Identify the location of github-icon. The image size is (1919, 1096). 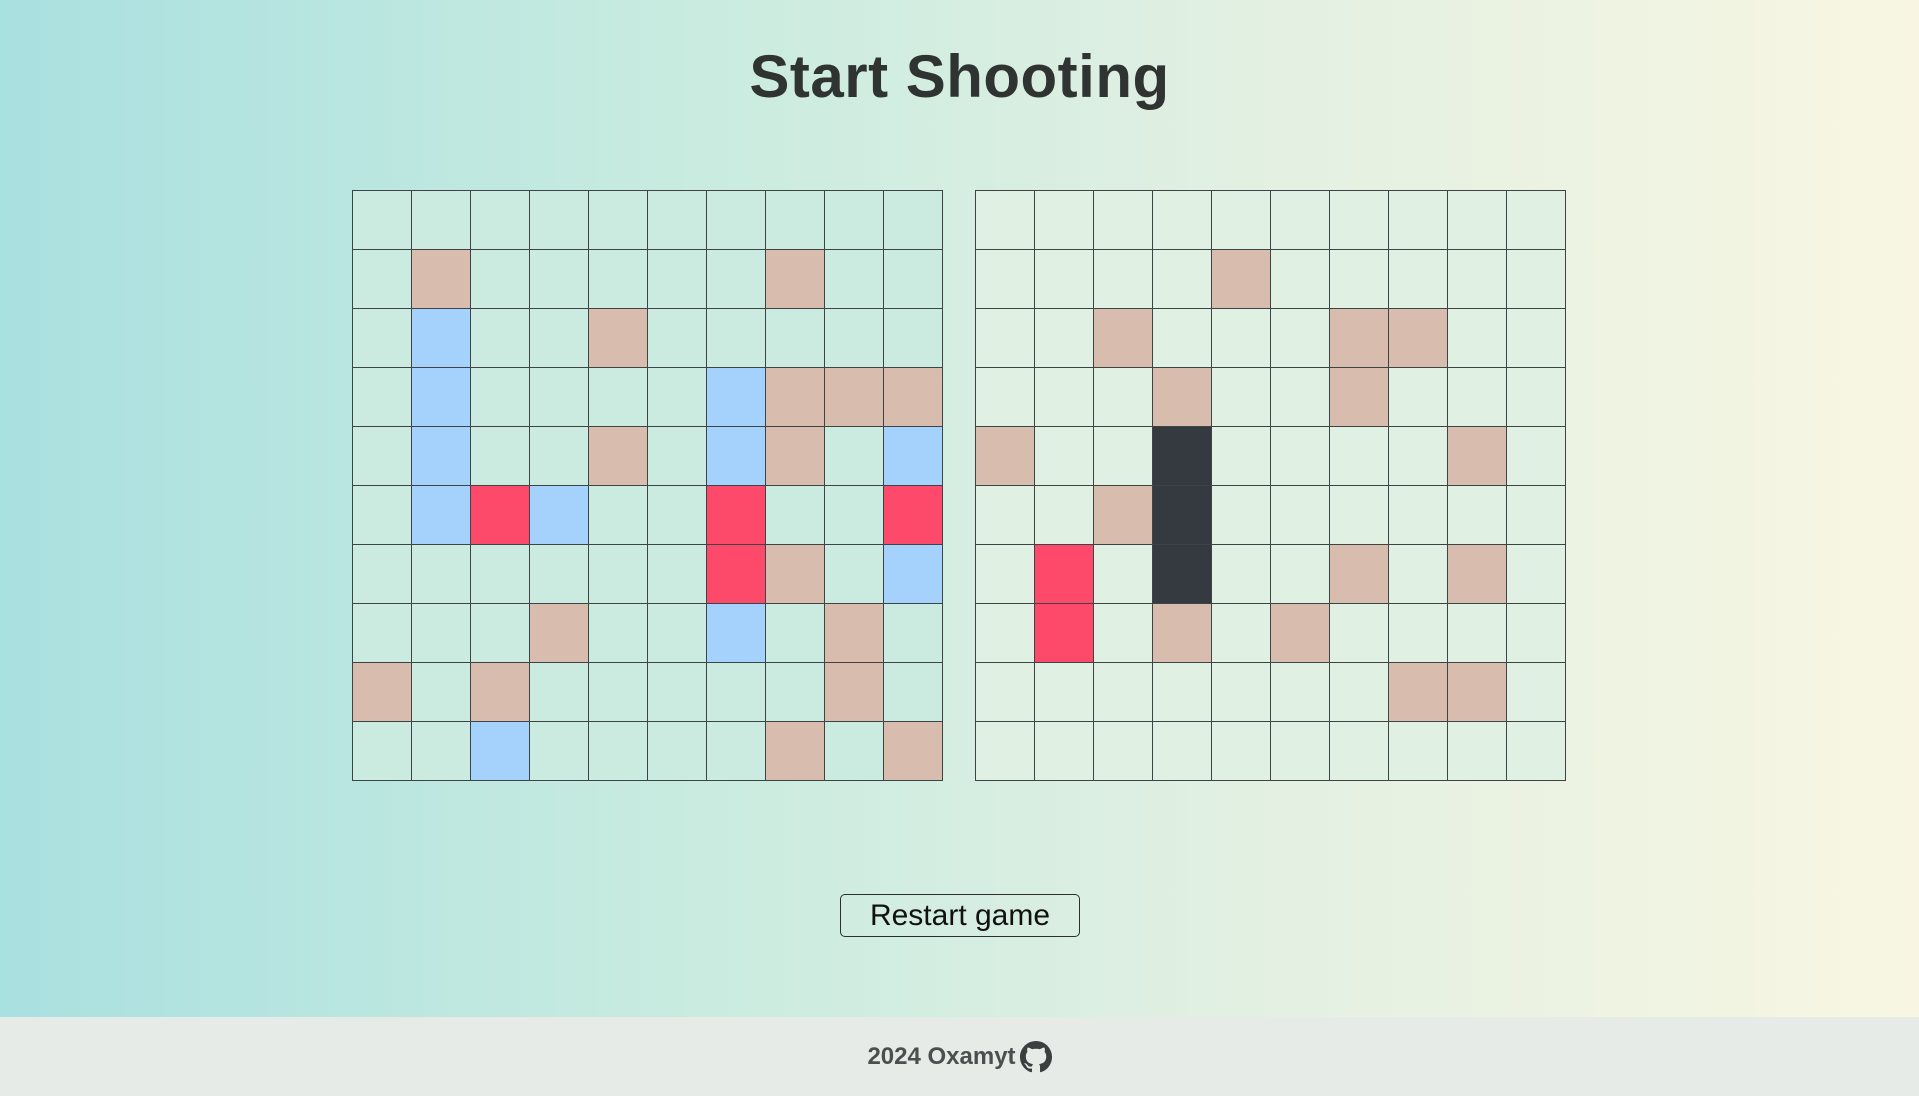
(1035, 1056).